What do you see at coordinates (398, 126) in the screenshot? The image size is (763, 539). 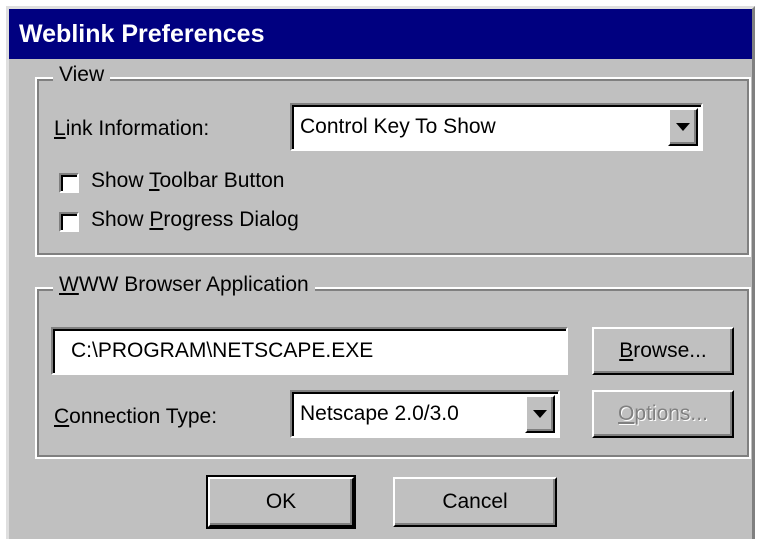 I see `link-information-value: Control Key To Show` at bounding box center [398, 126].